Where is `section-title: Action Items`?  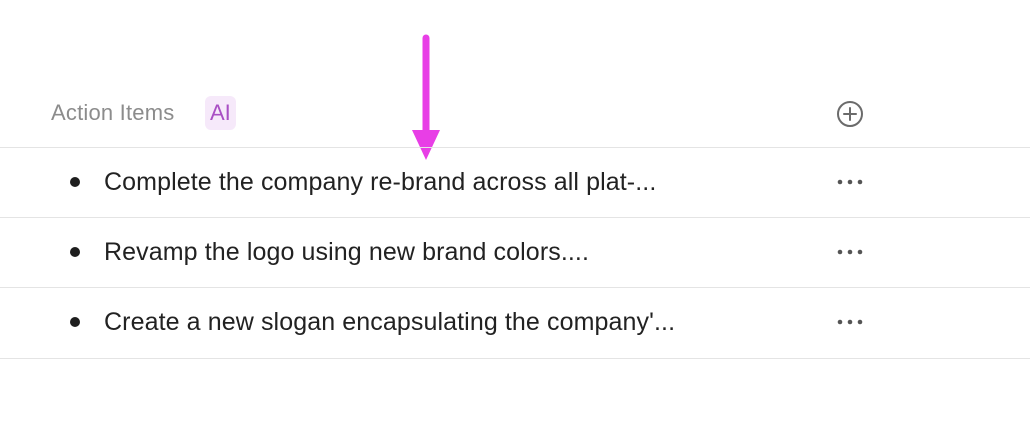
section-title: Action Items is located at coordinates (113, 112).